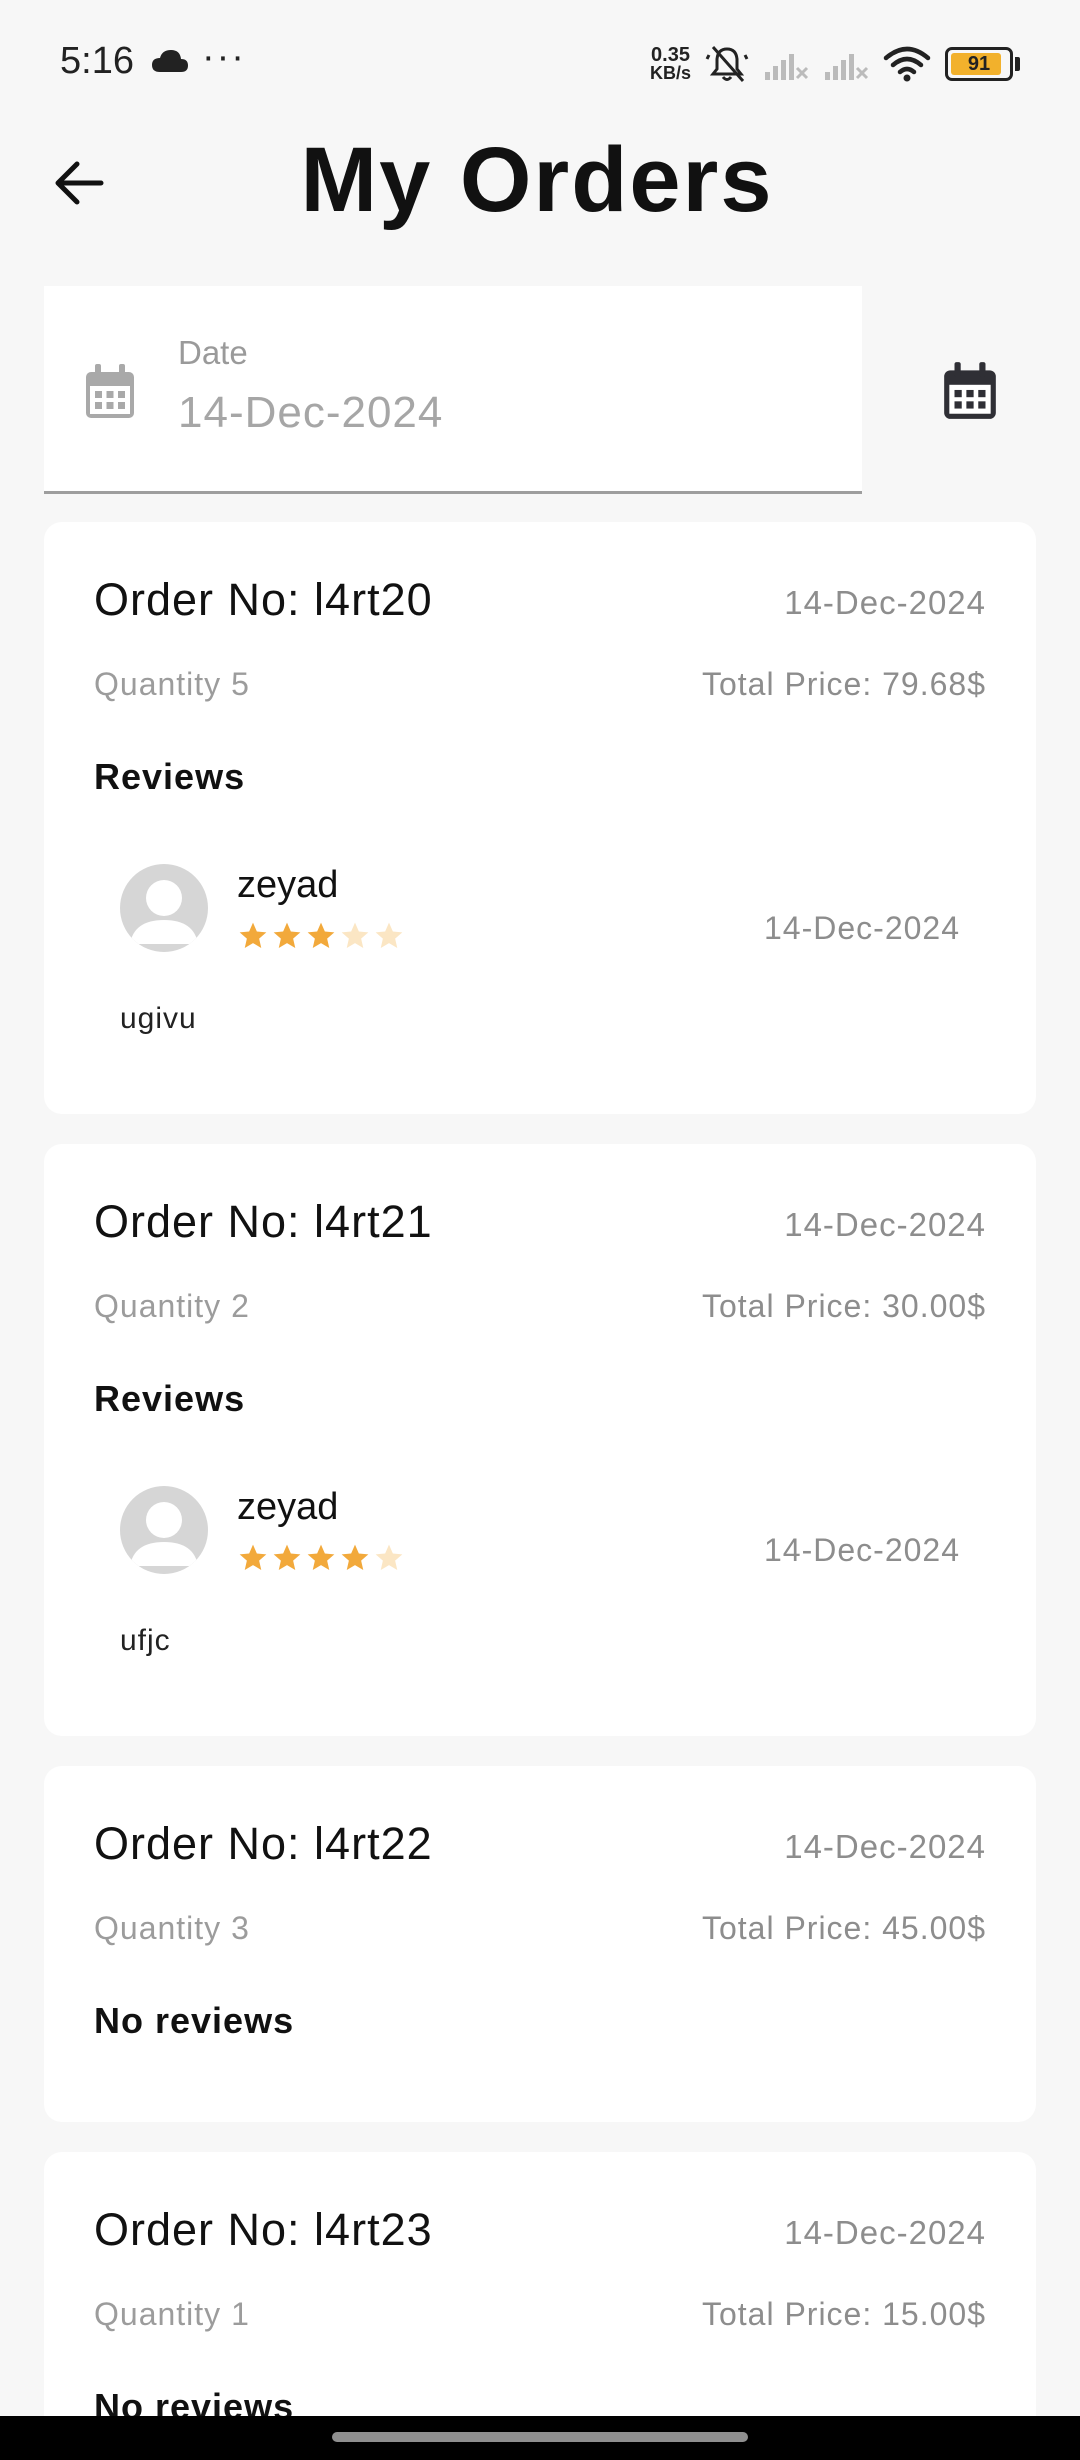 Image resolution: width=1080 pixels, height=2460 pixels. I want to click on app-header: My Orders, so click(540, 213).